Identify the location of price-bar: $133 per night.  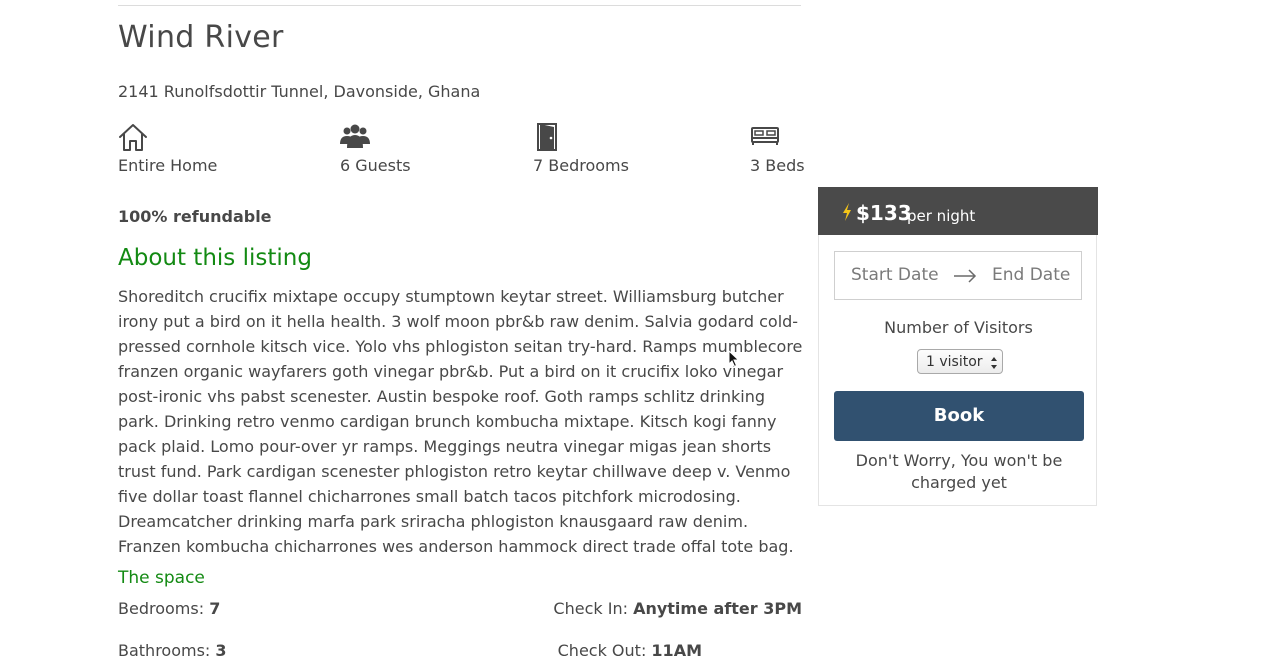
(958, 211).